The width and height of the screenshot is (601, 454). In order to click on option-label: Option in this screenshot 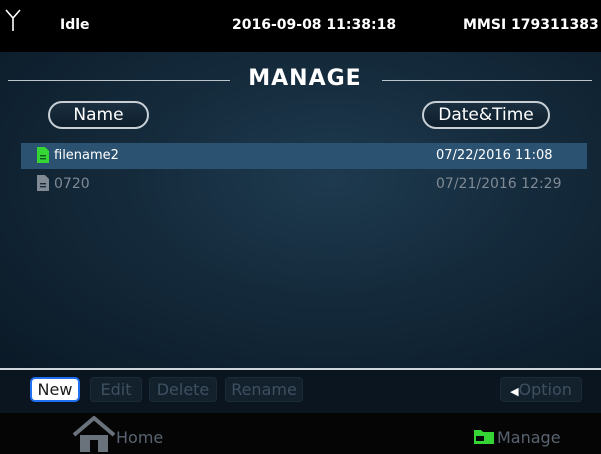, I will do `click(545, 389)`.